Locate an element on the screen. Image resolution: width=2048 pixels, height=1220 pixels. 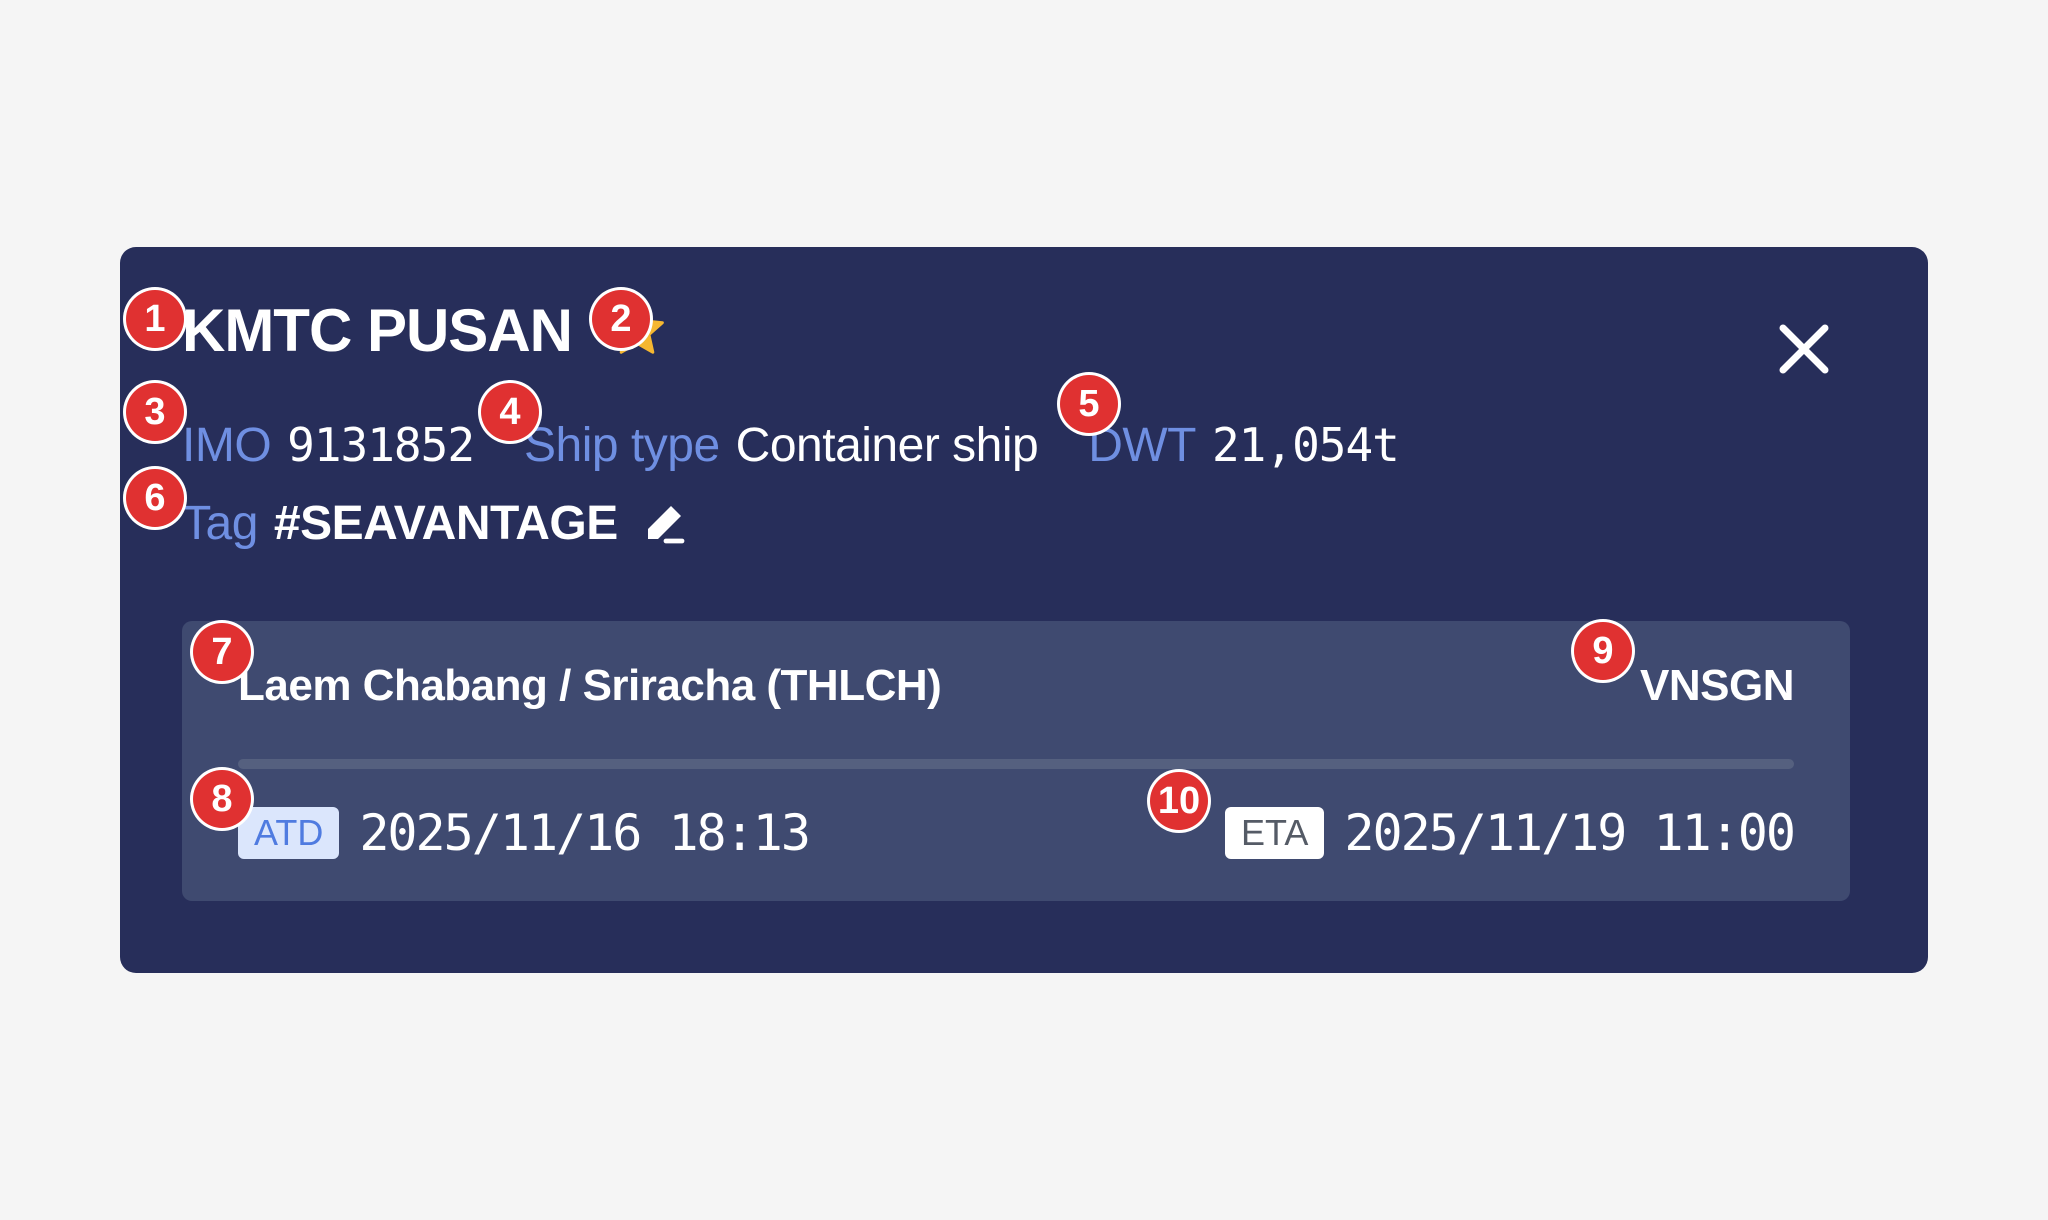
tag-value: #SEAVANTAGE is located at coordinates (445, 523).